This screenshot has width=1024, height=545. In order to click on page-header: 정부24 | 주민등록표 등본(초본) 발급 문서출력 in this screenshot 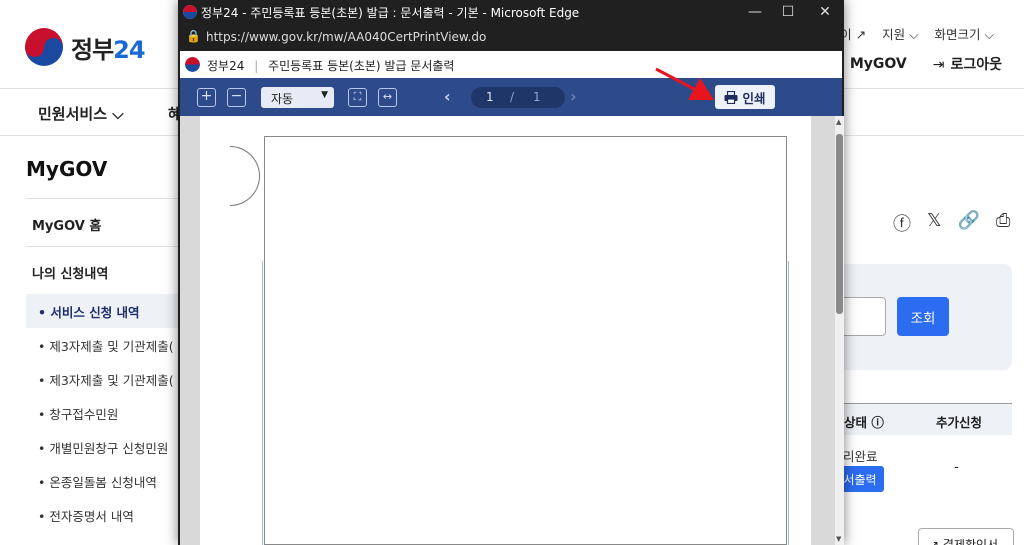, I will do `click(511, 64)`.